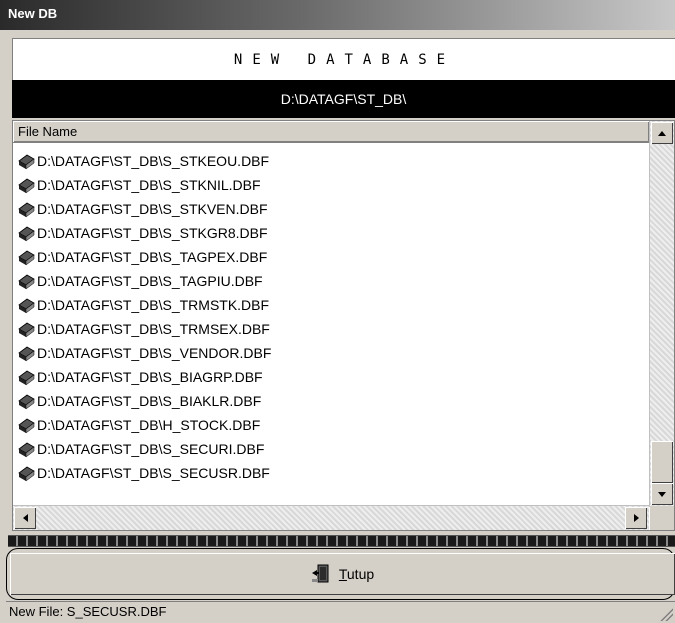  Describe the element at coordinates (33, 13) in the screenshot. I see `window-title: New DB` at that location.